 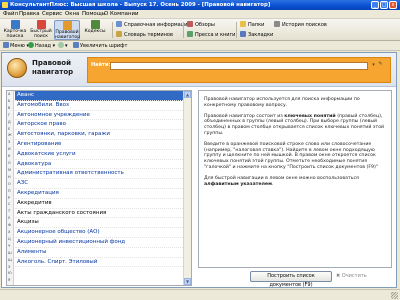 What do you see at coordinates (99, 243) in the screenshot?
I see `group-item: Акционерный инвестиционный фонд` at bounding box center [99, 243].